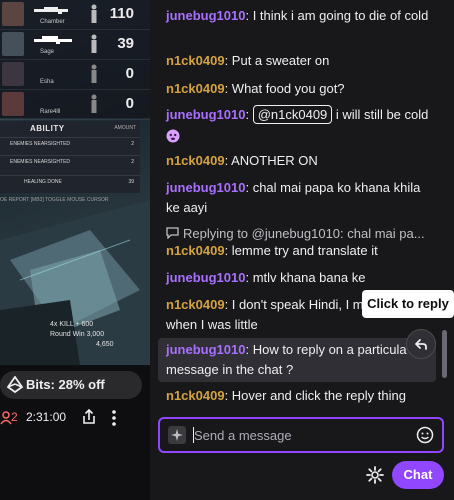  I want to click on chat-message: junebug1010: mtlv khana bana ke, so click(301, 278).